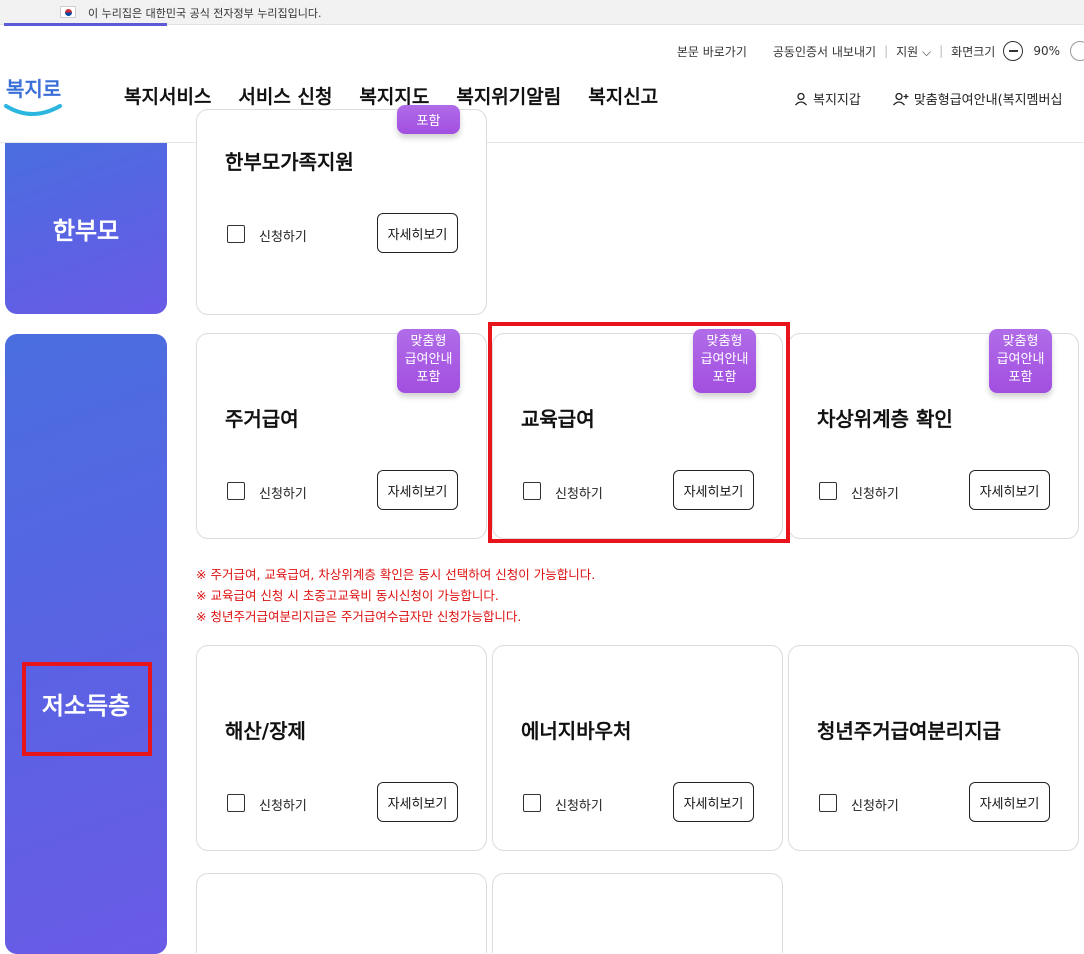 This screenshot has height=954, width=1084. Describe the element at coordinates (837, 100) in the screenshot. I see `welfare-wallet-label: 복지지갑` at that location.